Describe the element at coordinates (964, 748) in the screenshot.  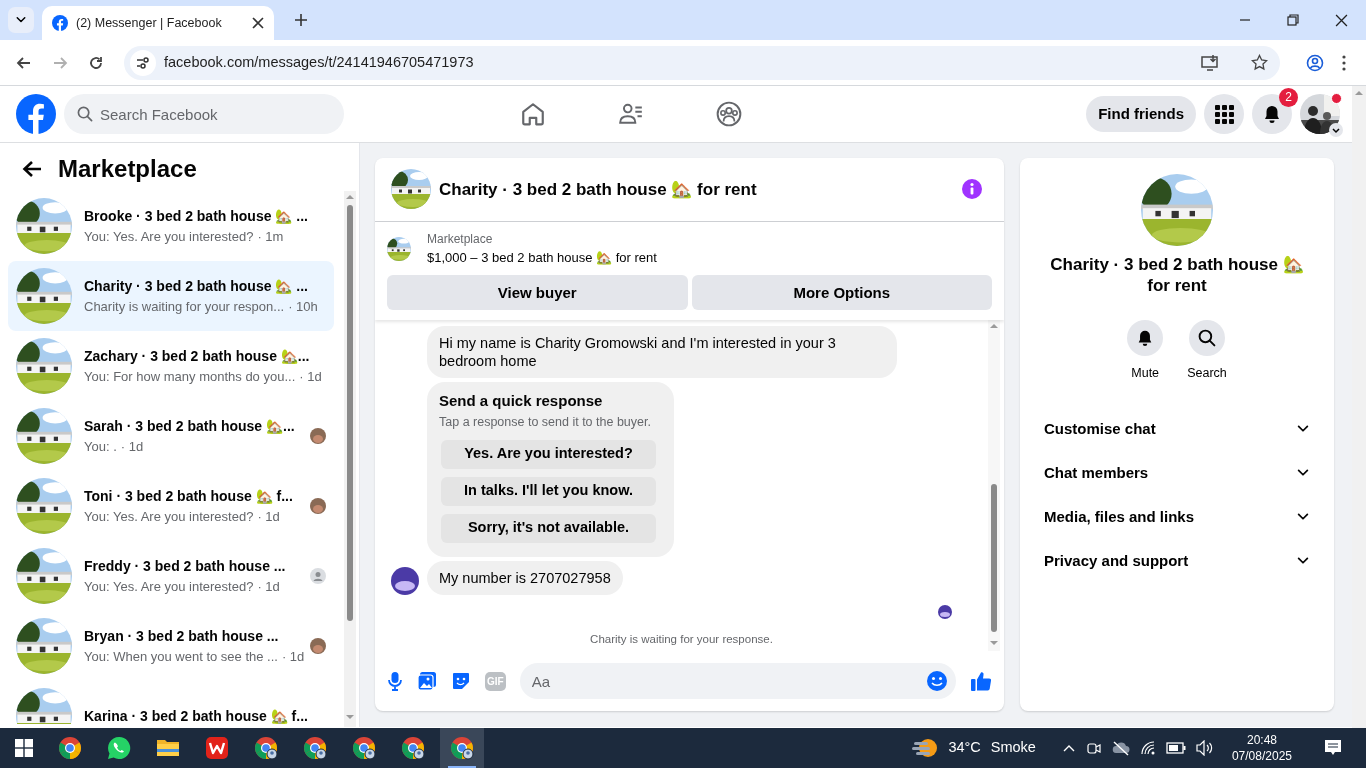
I see `temperature: 34°C` at that location.